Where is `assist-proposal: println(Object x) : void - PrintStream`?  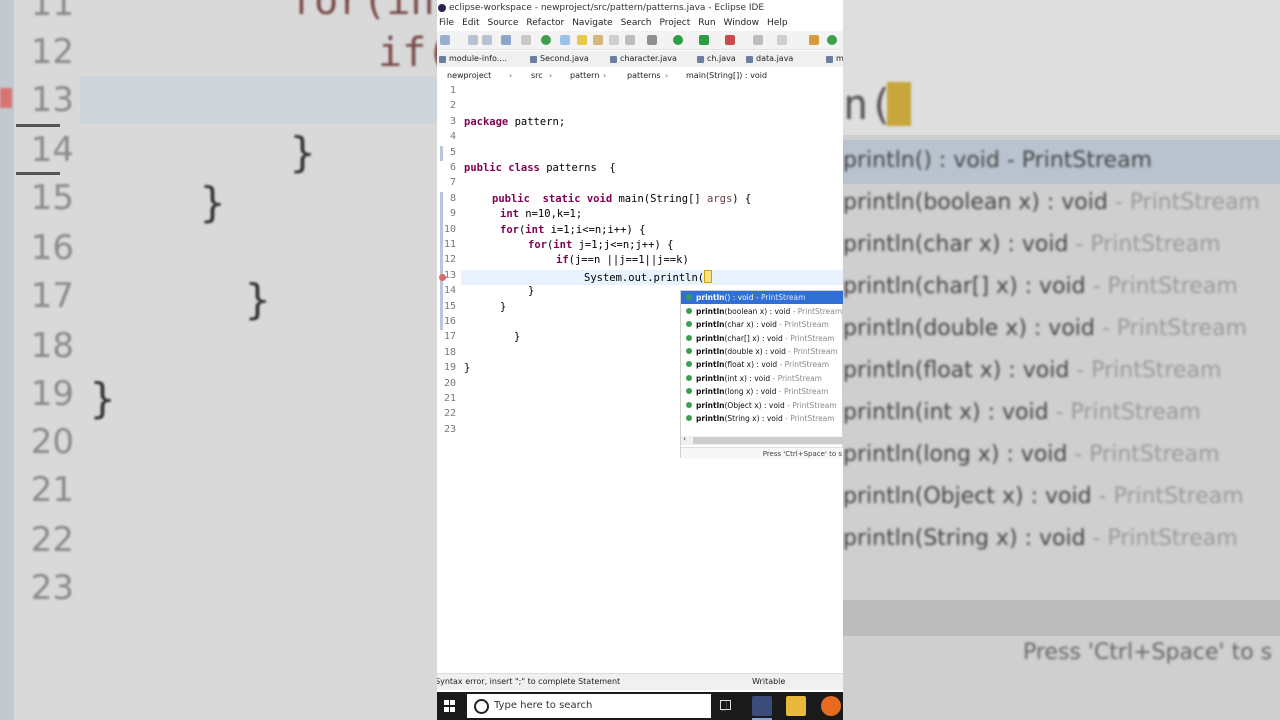
assist-proposal: println(Object x) : void - PrintStream is located at coordinates (762, 405).